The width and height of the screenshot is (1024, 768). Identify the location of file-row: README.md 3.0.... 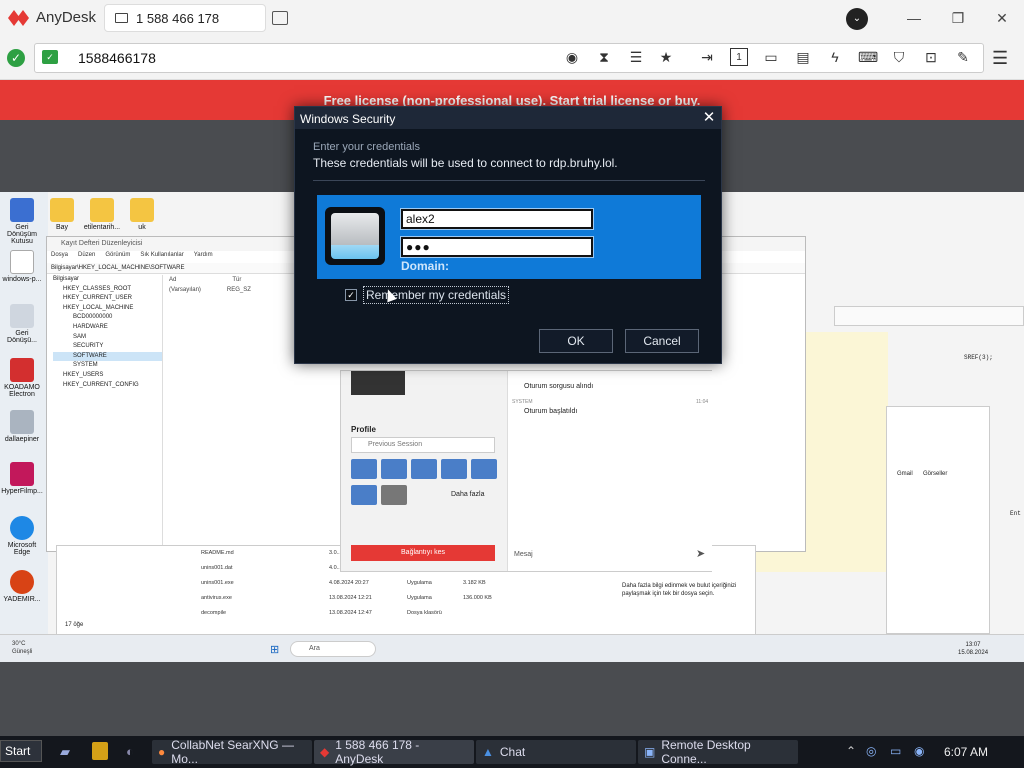
(271, 553).